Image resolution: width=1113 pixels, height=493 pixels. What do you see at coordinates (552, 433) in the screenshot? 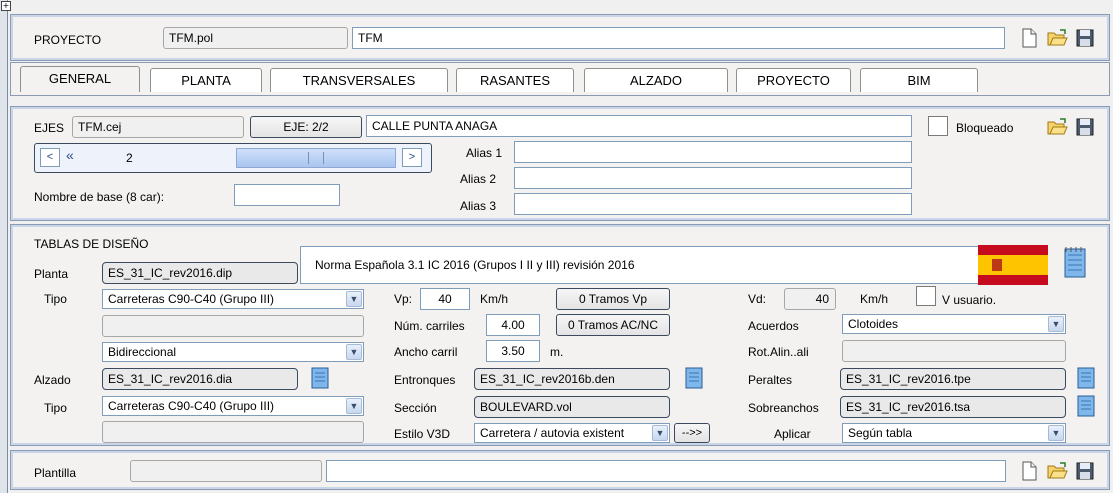
I see `estilo-select-value: Carretera / autovia existent` at bounding box center [552, 433].